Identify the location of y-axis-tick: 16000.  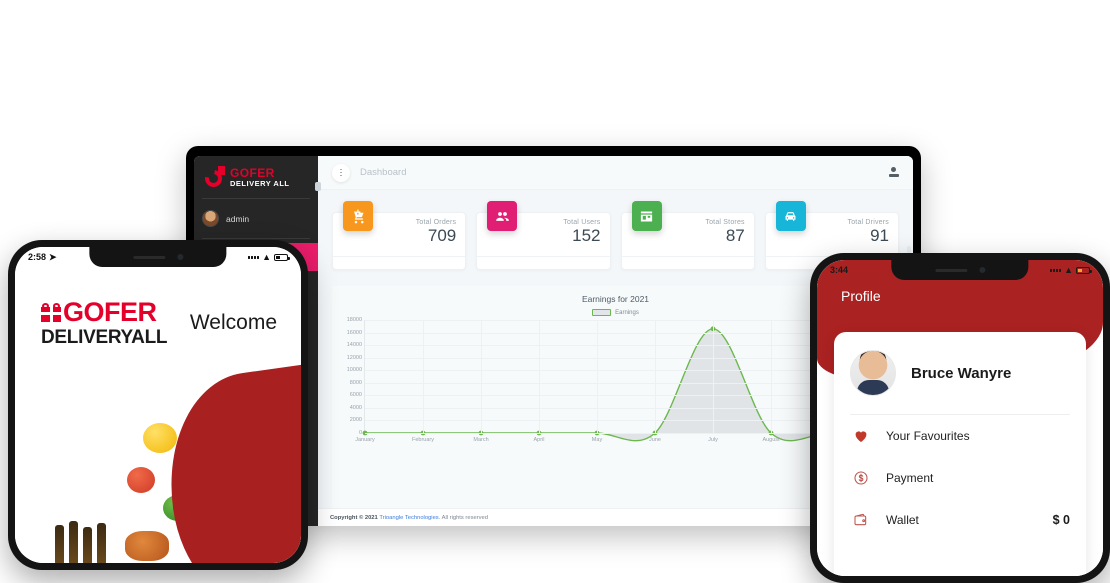
(354, 332).